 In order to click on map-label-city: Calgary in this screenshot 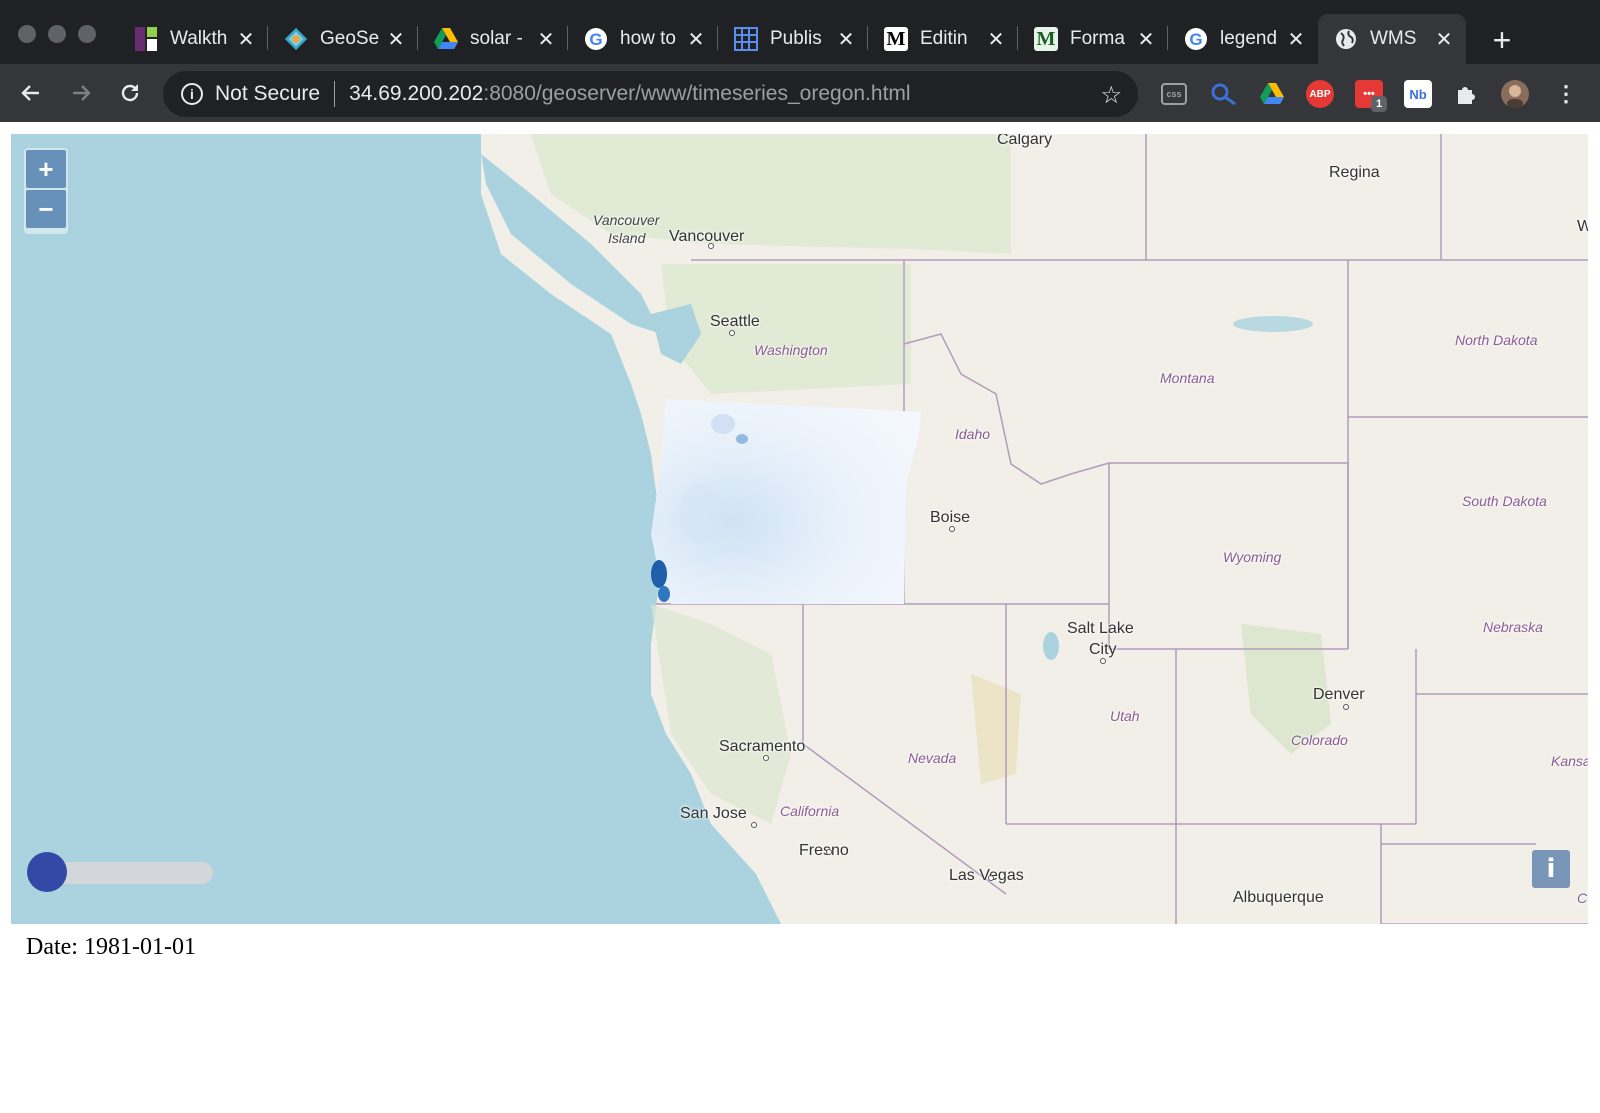, I will do `click(1025, 141)`.